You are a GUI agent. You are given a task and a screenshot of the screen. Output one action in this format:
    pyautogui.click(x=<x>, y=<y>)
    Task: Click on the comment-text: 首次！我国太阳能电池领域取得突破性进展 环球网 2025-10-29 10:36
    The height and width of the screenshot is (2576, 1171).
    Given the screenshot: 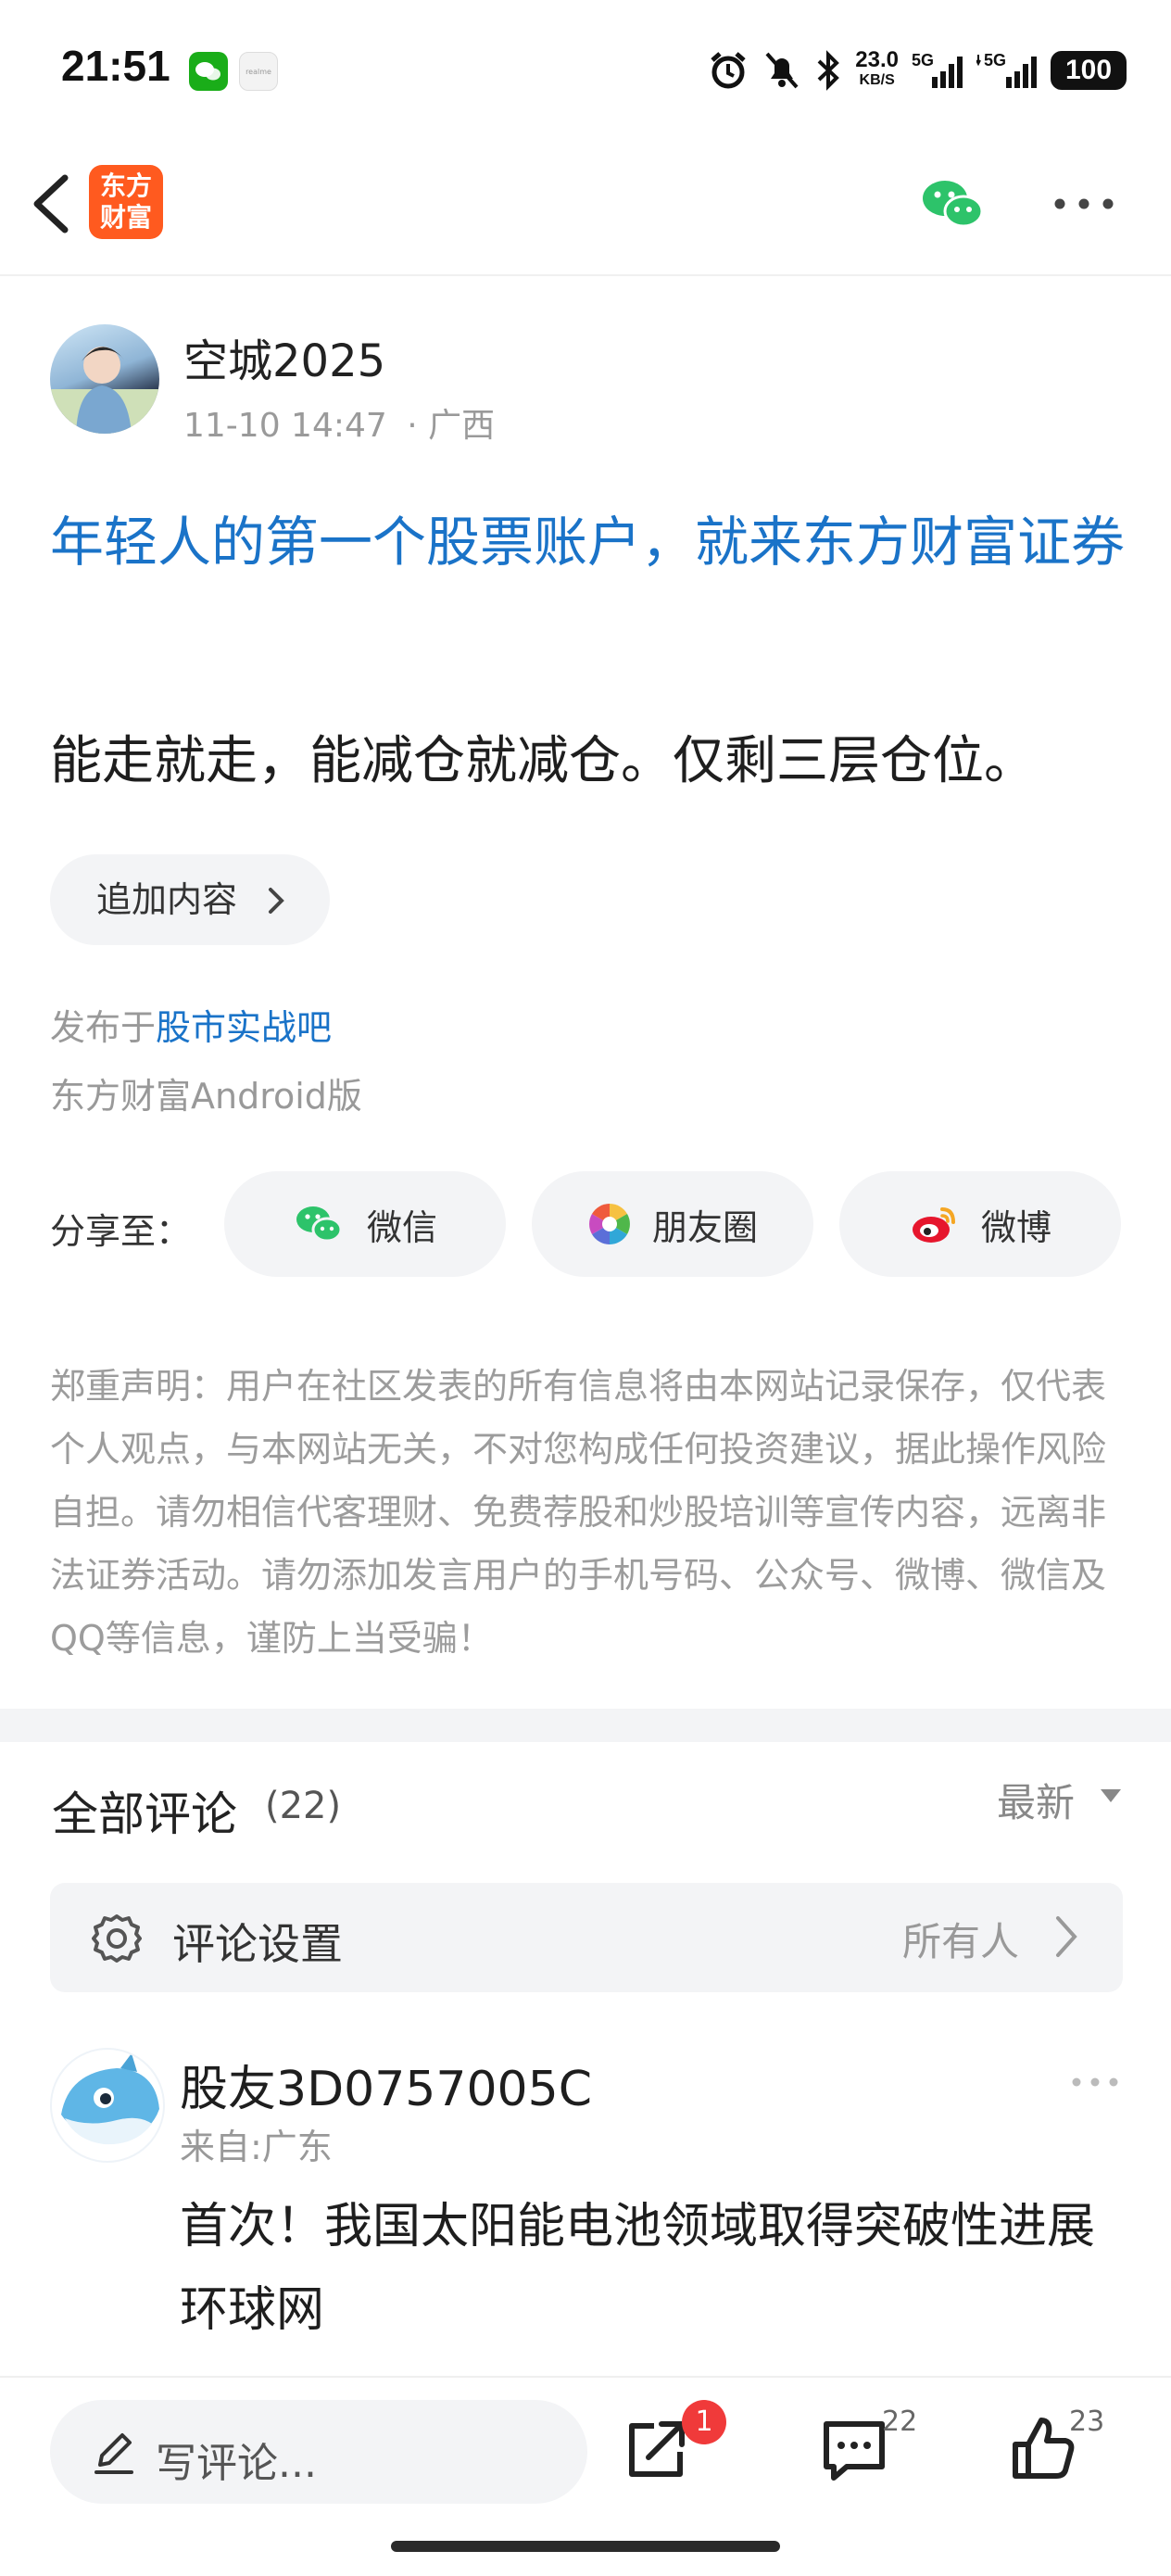 What is the action you would take?
    pyautogui.click(x=657, y=2277)
    